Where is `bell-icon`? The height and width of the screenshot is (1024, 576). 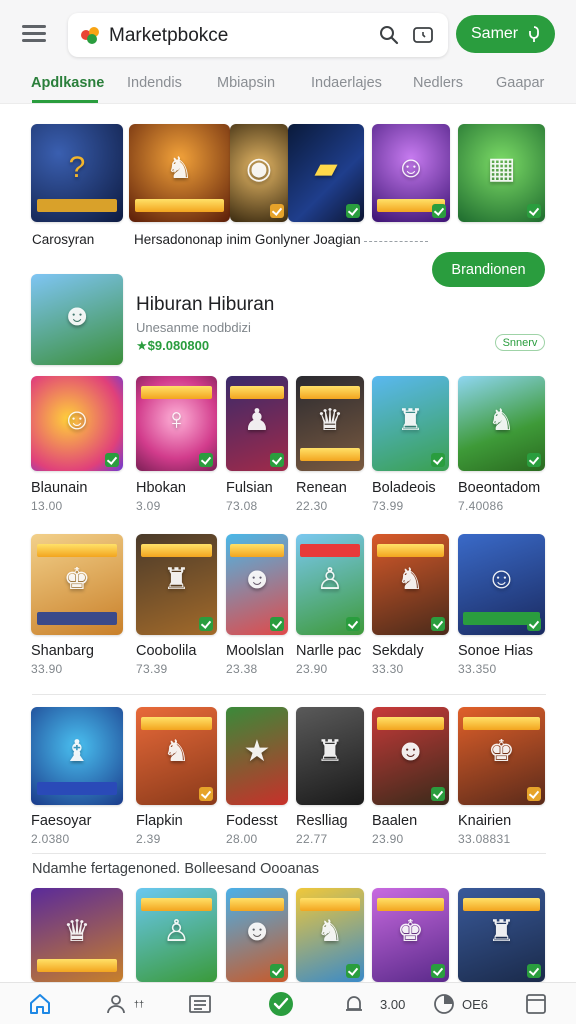 bell-icon is located at coordinates (354, 1003).